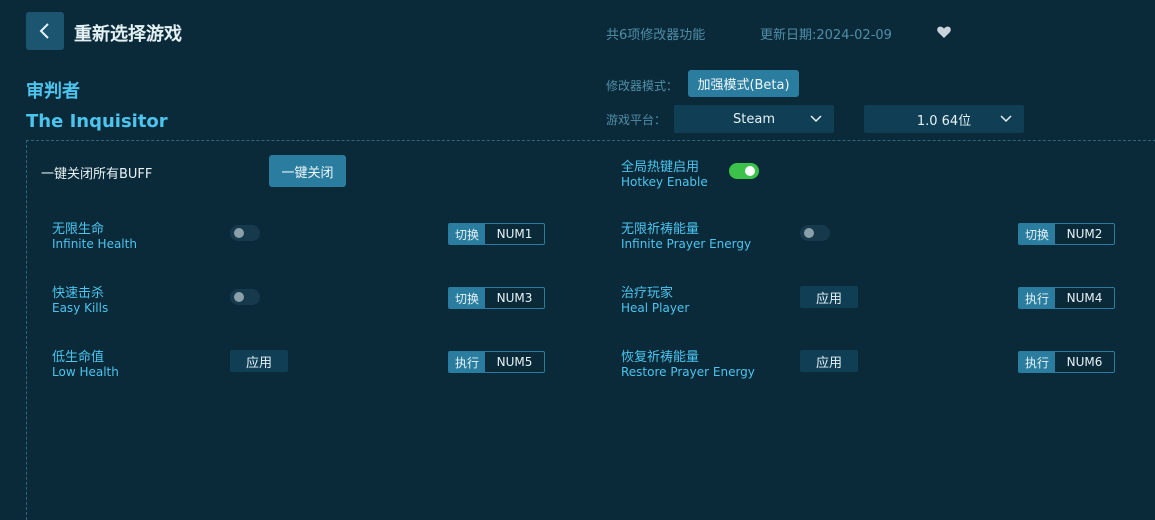 This screenshot has height=520, width=1155. I want to click on hotkey-key: NUM4, so click(1084, 298).